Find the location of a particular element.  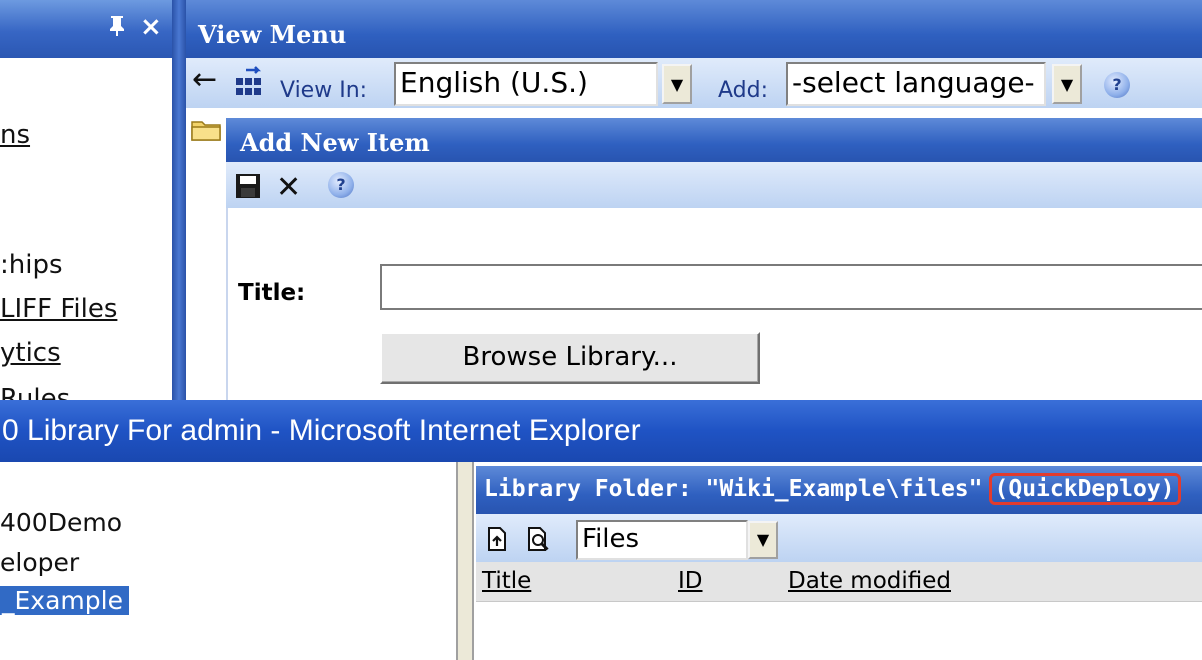

file-list-header: Title ID Date modified is located at coordinates (839, 582).